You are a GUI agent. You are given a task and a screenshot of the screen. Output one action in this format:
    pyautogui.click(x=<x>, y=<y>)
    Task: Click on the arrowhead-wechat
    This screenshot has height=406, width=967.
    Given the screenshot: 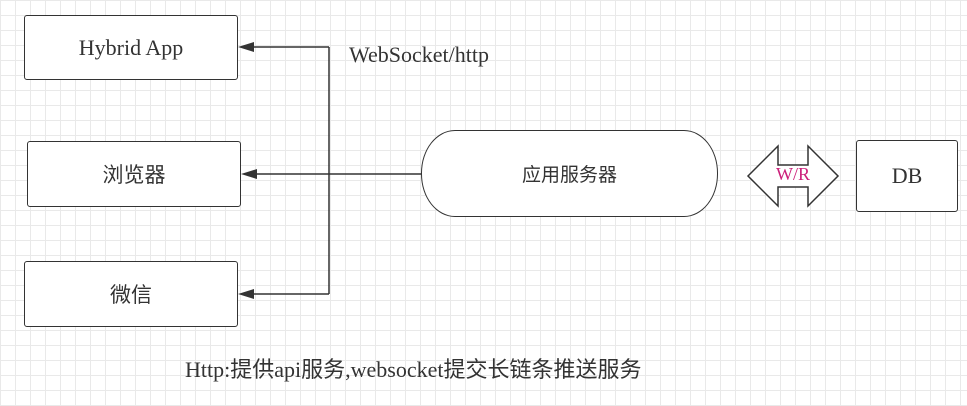 What is the action you would take?
    pyautogui.click(x=246, y=294)
    